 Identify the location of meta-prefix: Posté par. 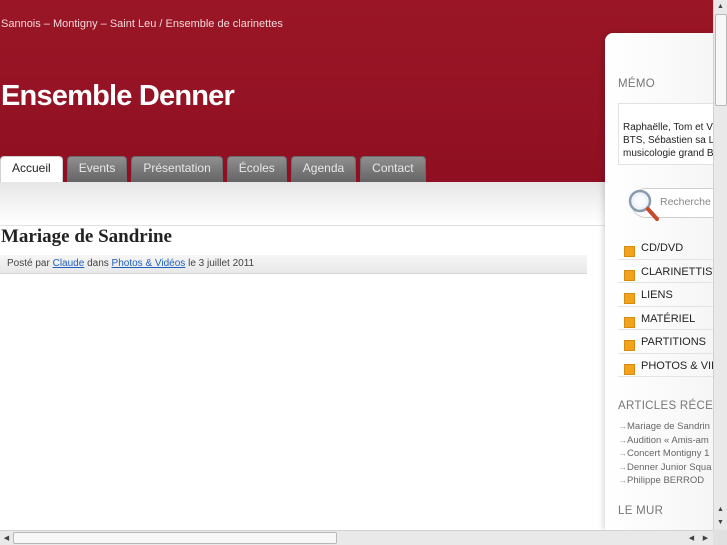
(28, 263).